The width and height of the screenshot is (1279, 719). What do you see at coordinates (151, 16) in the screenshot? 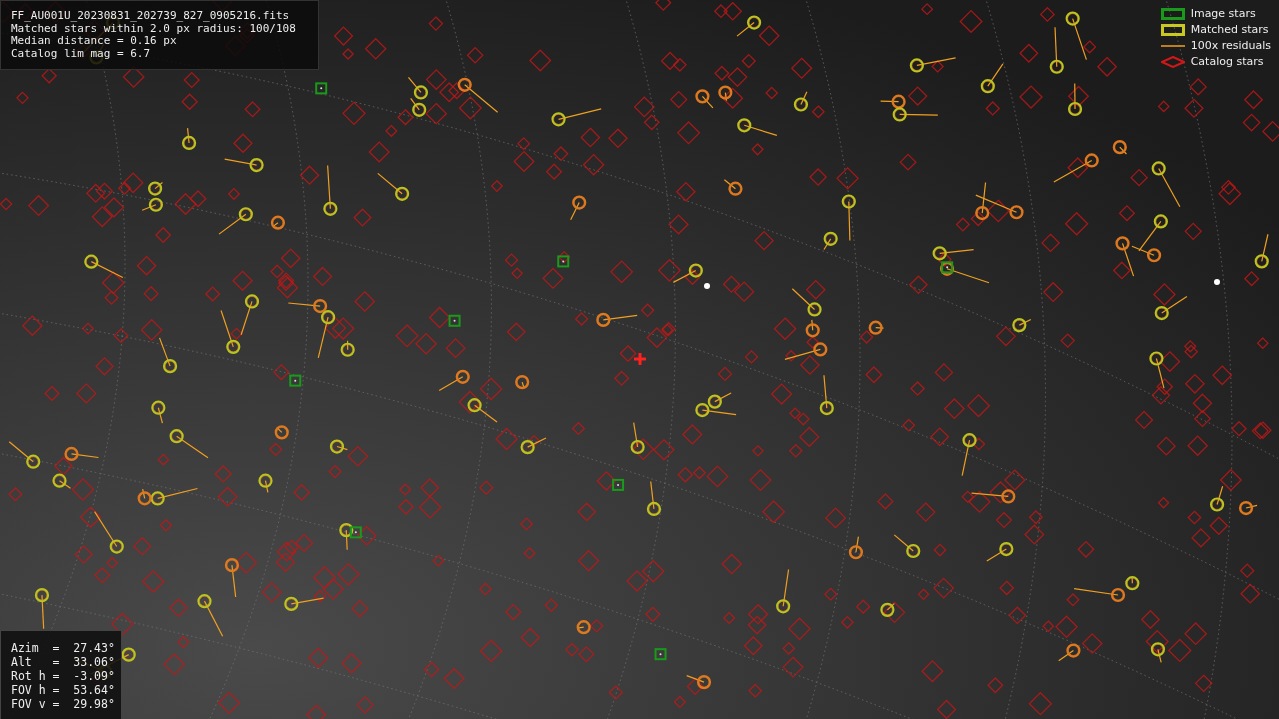
I see `info-text: FF_AU001U_20230831_202739_827_0905216.fits` at bounding box center [151, 16].